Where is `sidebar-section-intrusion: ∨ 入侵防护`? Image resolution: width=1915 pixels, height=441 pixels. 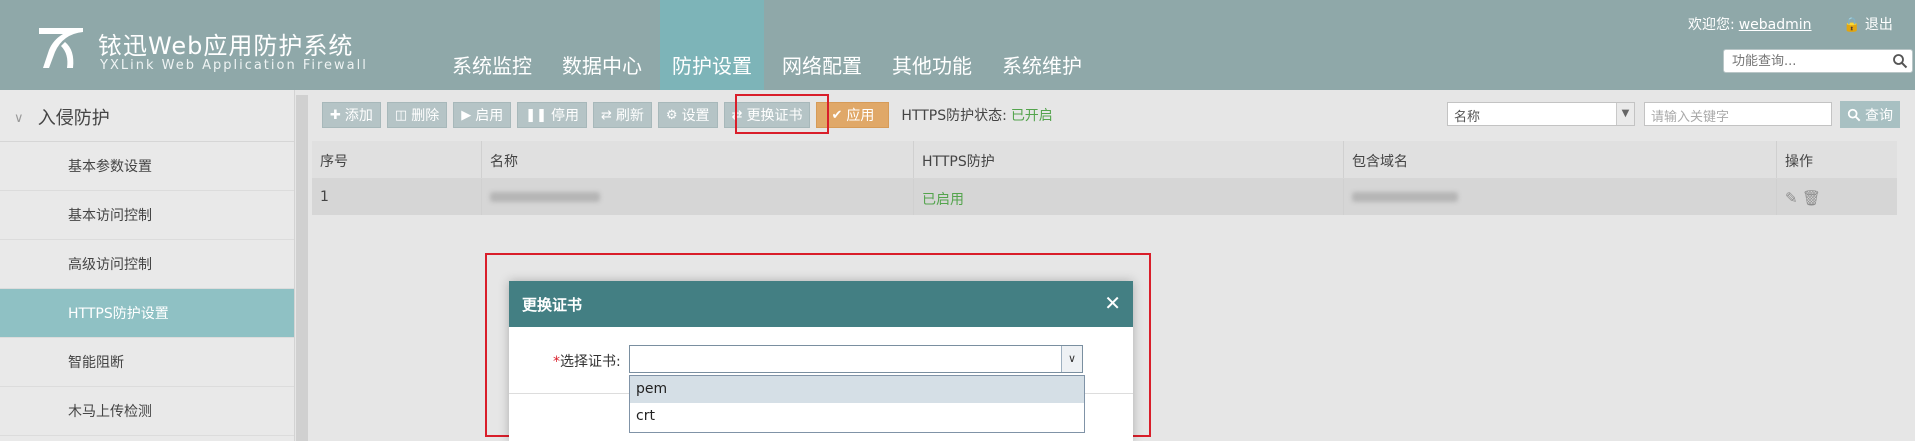
sidebar-section-intrusion: ∨ 入侵防护 is located at coordinates (147, 116).